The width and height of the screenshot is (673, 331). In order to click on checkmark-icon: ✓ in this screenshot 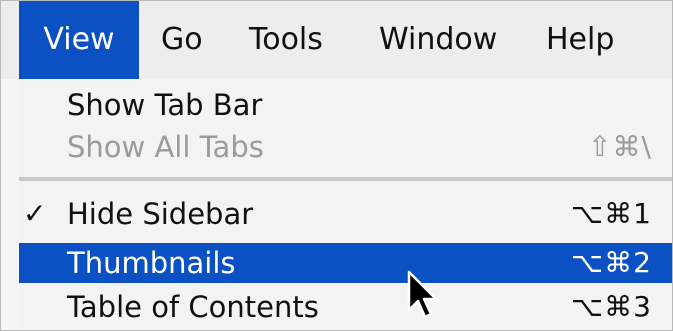, I will do `click(35, 213)`.